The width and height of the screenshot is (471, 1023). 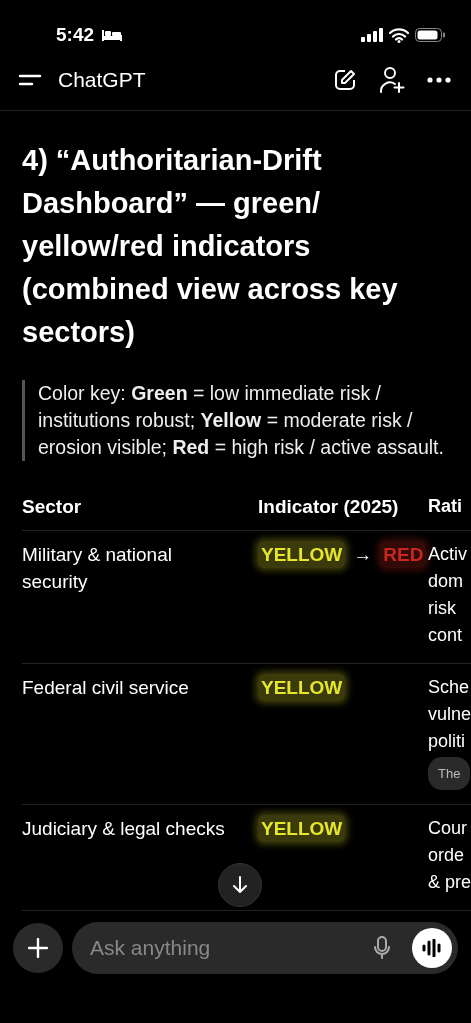 What do you see at coordinates (446, 855) in the screenshot?
I see `table-cell-text: orde` at bounding box center [446, 855].